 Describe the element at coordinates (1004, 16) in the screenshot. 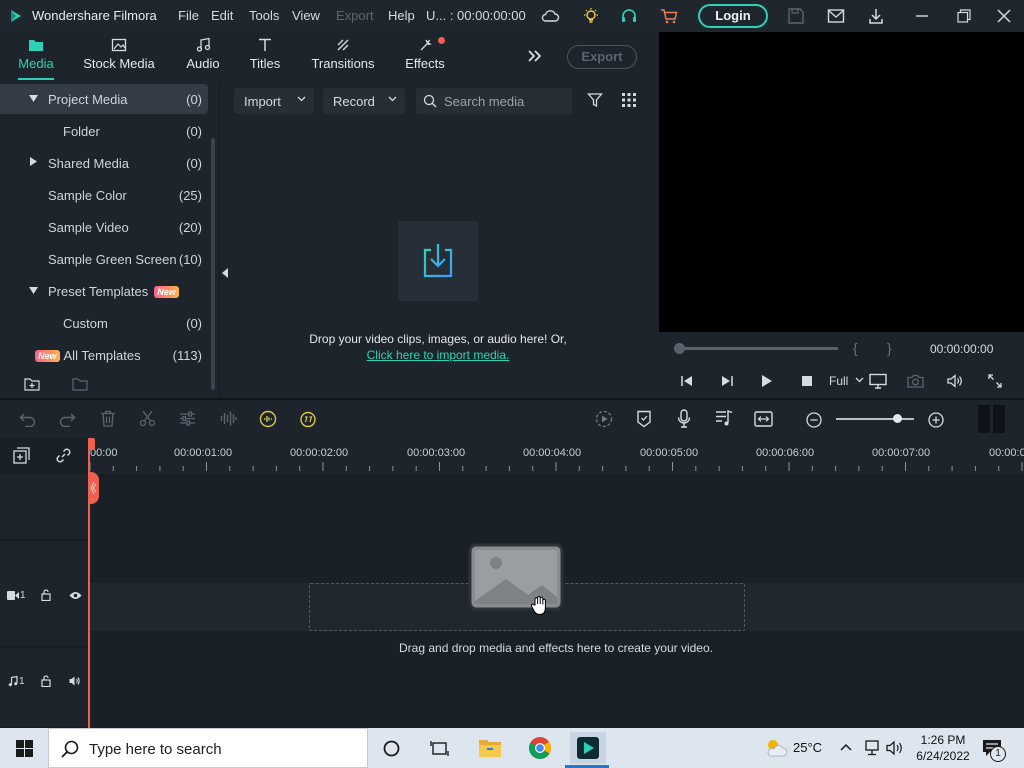

I see `close-icon` at that location.